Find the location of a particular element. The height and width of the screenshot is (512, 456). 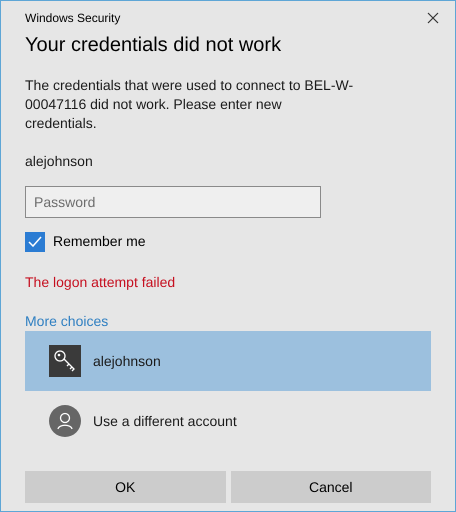

password-field: Password is located at coordinates (173, 202).